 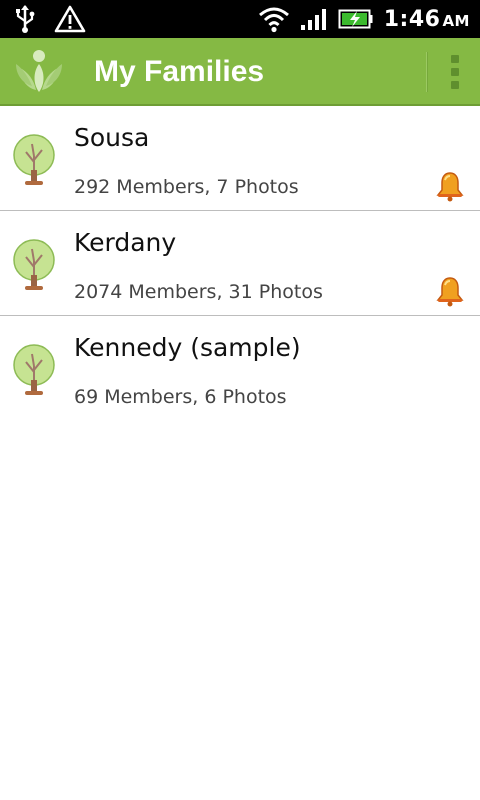 What do you see at coordinates (39, 72) in the screenshot?
I see `app-logo-icon` at bounding box center [39, 72].